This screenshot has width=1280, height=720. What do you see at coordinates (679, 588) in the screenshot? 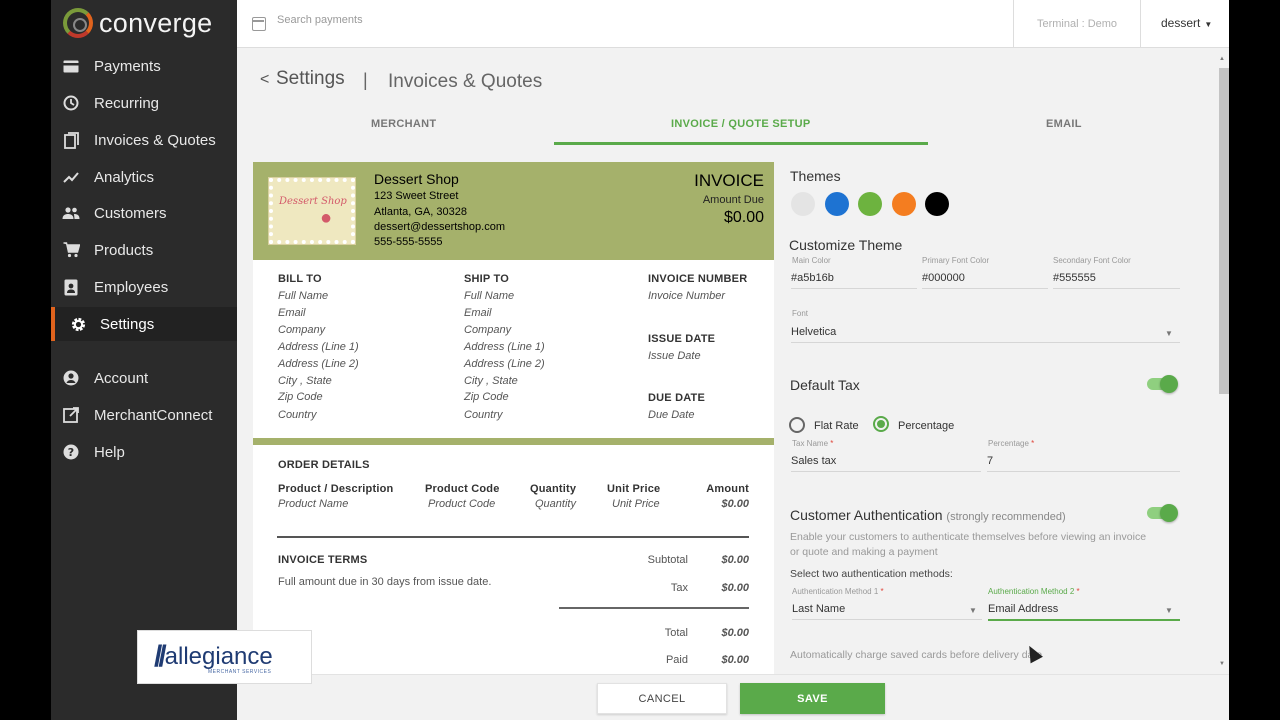
I see `tax-label: Tax` at bounding box center [679, 588].